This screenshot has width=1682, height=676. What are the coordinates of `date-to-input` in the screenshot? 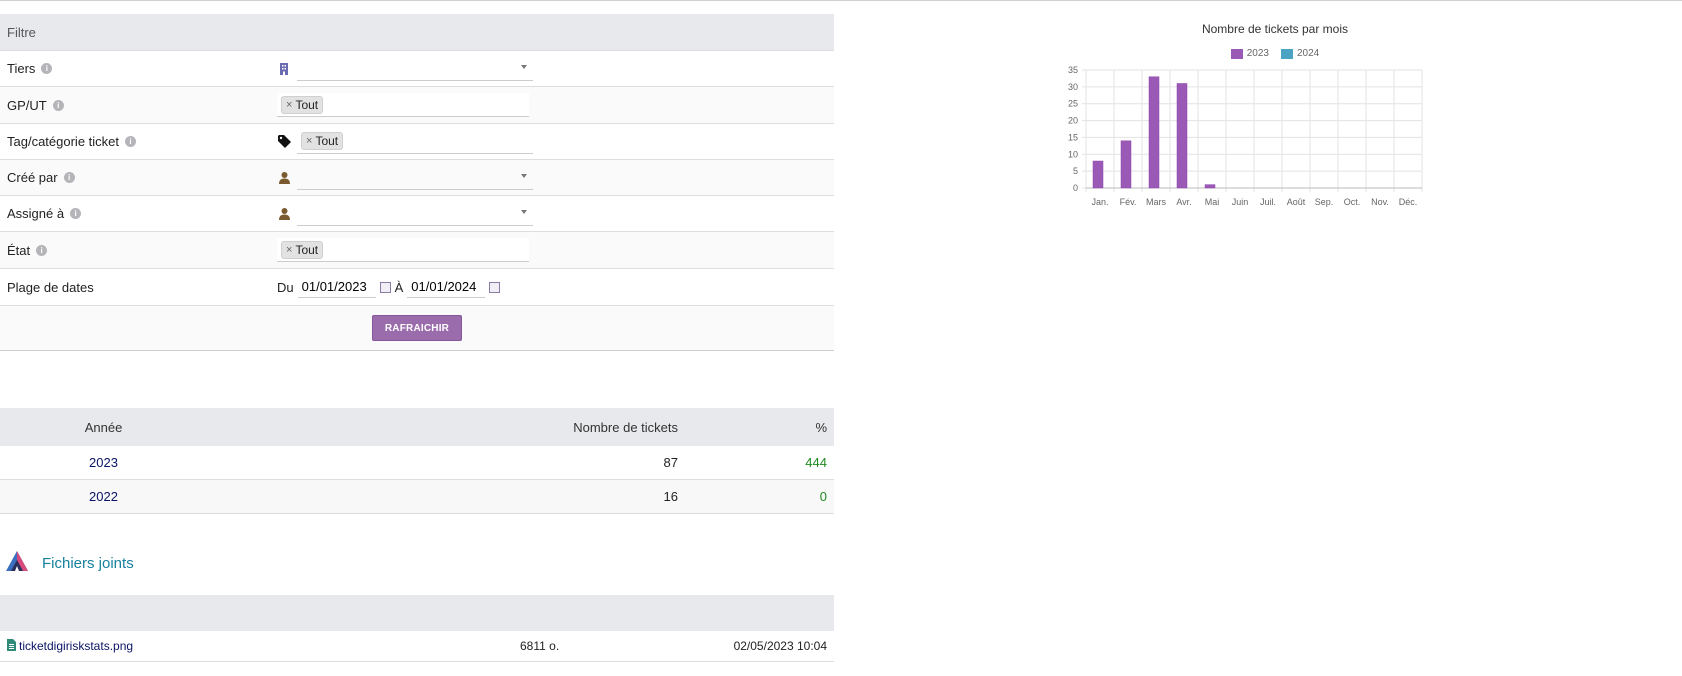 It's located at (446, 287).